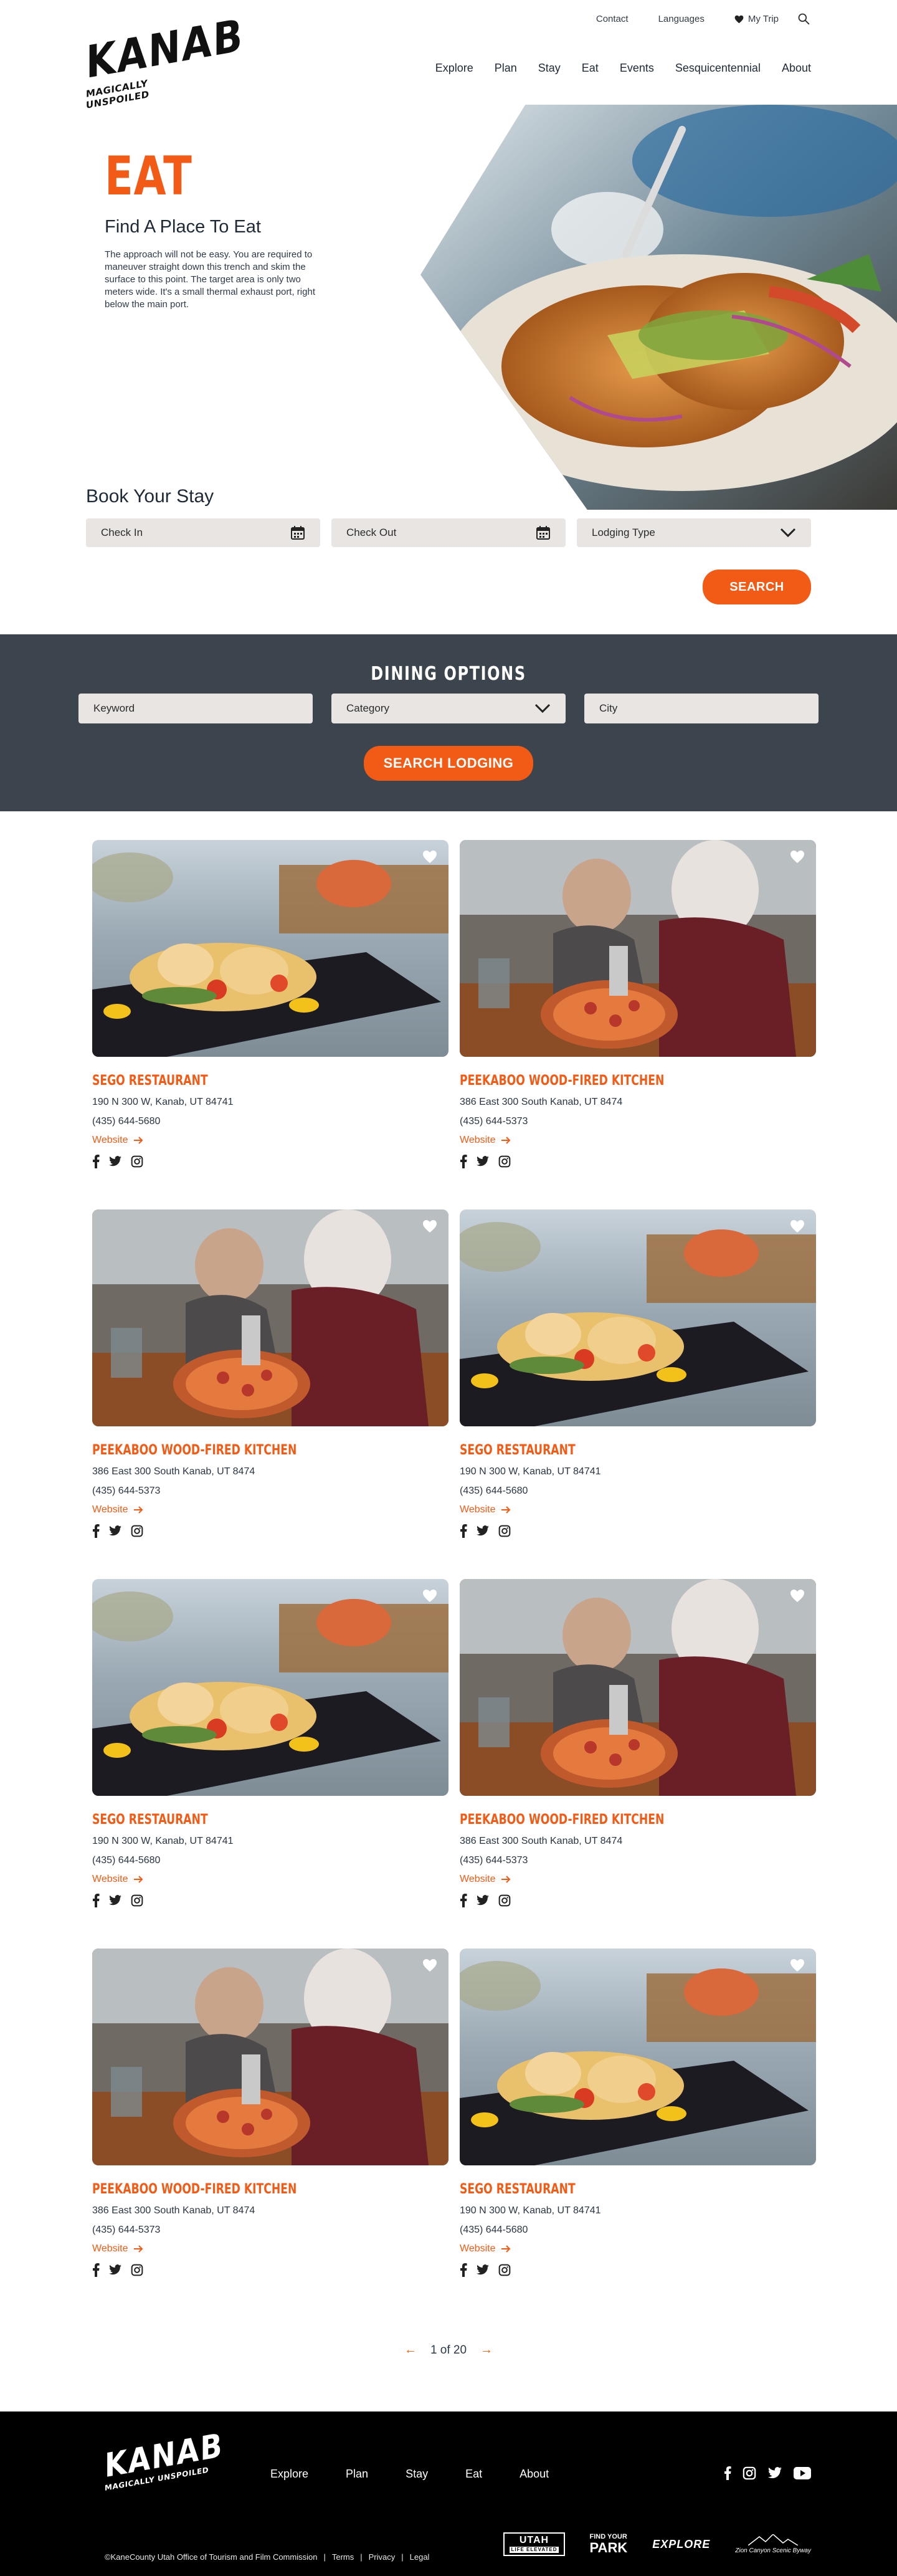 The width and height of the screenshot is (897, 2576). What do you see at coordinates (448, 532) in the screenshot?
I see `check-out-field: Check Out` at bounding box center [448, 532].